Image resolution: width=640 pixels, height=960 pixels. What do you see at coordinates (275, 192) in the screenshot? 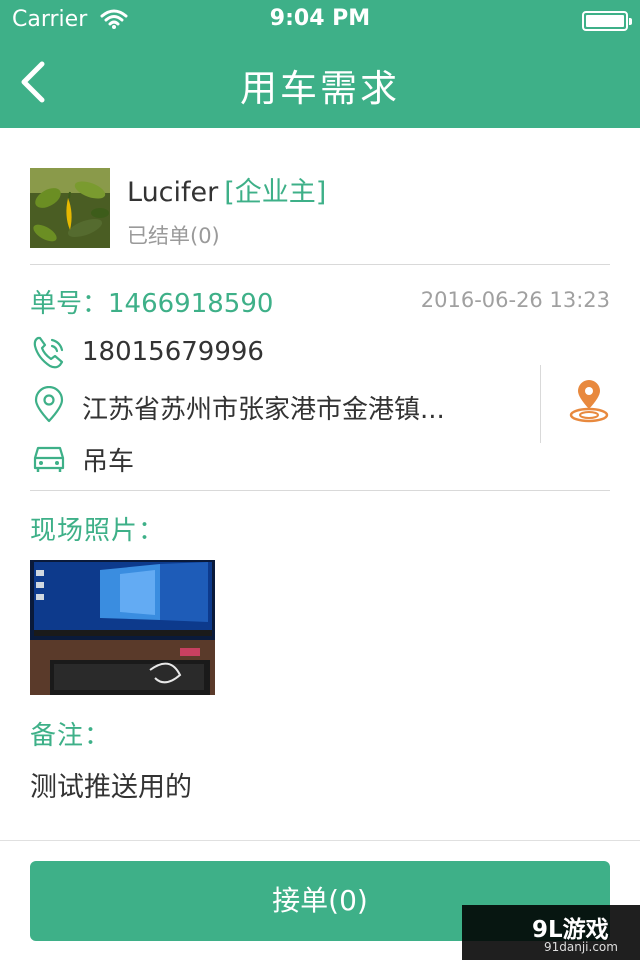
I see `user-role: [企业主]` at bounding box center [275, 192].